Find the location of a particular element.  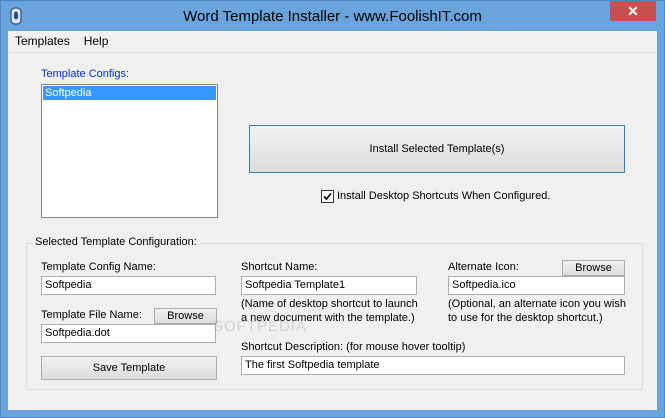

menu-help: Help is located at coordinates (96, 39).